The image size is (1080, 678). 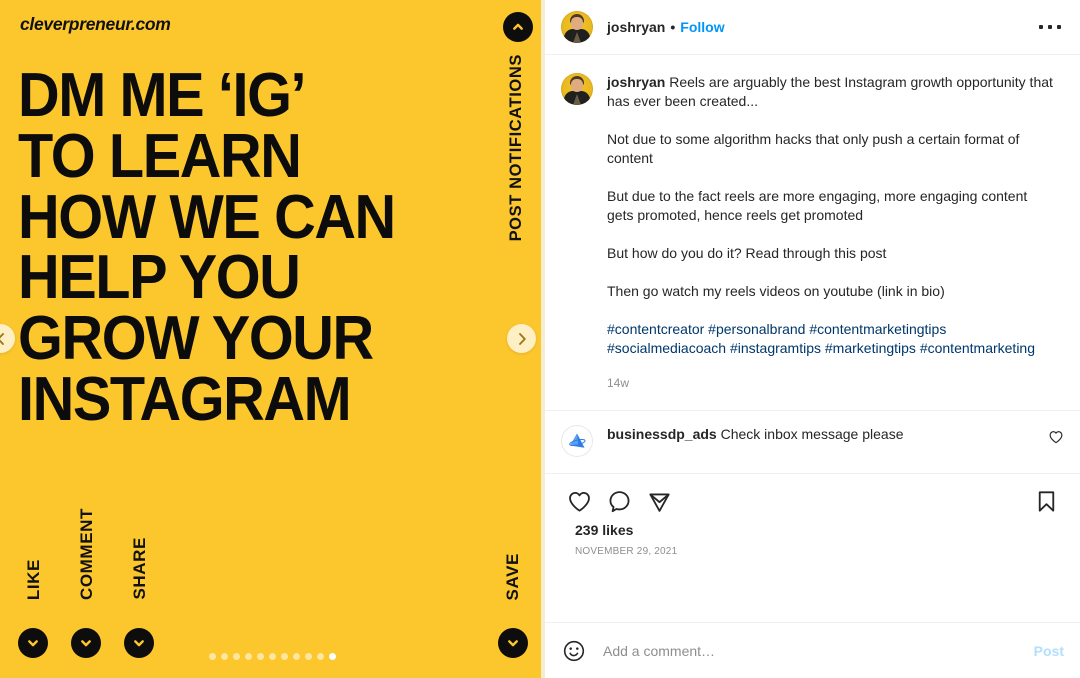 What do you see at coordinates (86, 553) in the screenshot?
I see `cta-label-comment: COMMENT` at bounding box center [86, 553].